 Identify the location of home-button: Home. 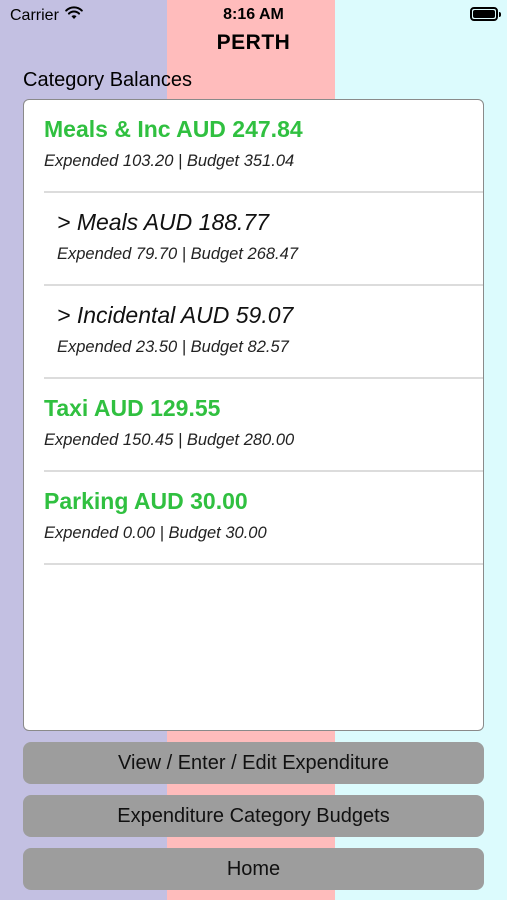
(253, 869).